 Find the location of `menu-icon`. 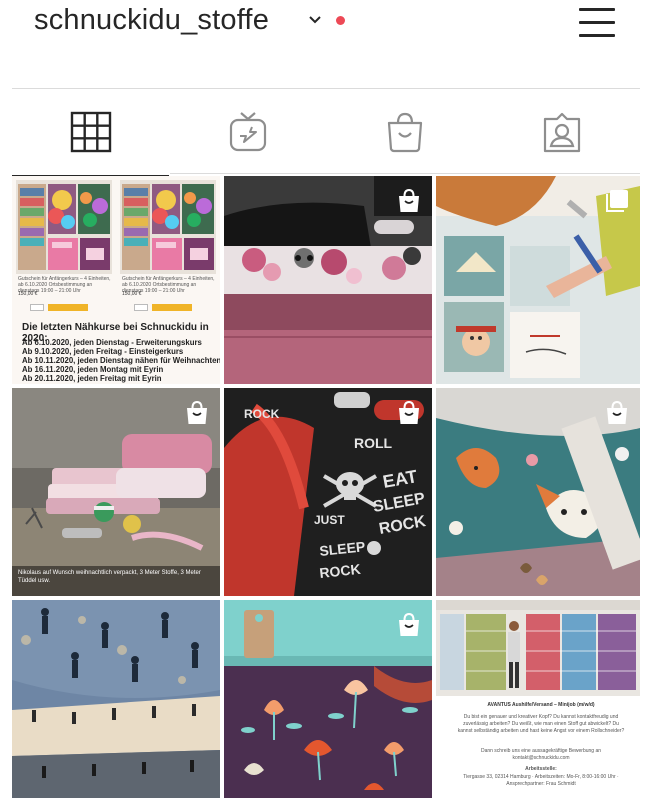

menu-icon is located at coordinates (597, 9).